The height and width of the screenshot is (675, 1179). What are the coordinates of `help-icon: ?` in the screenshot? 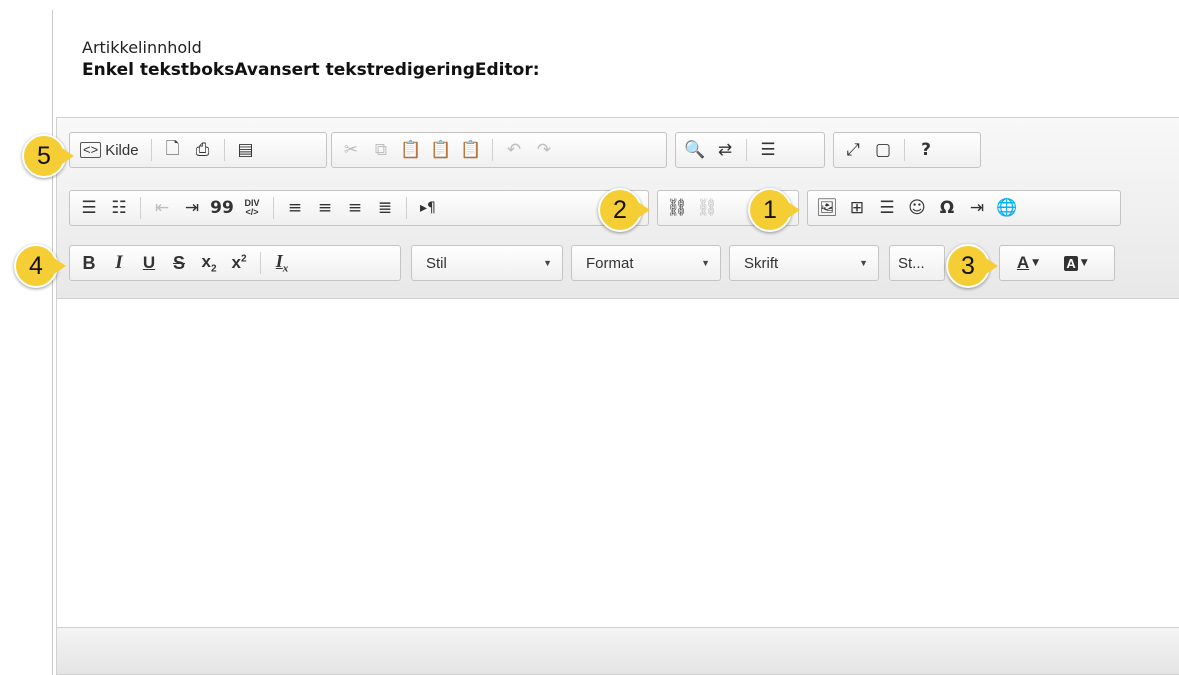 It's located at (926, 150).